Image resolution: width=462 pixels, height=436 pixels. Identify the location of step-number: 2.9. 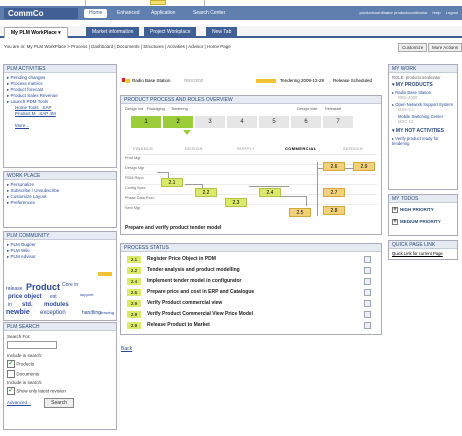
(134, 325).